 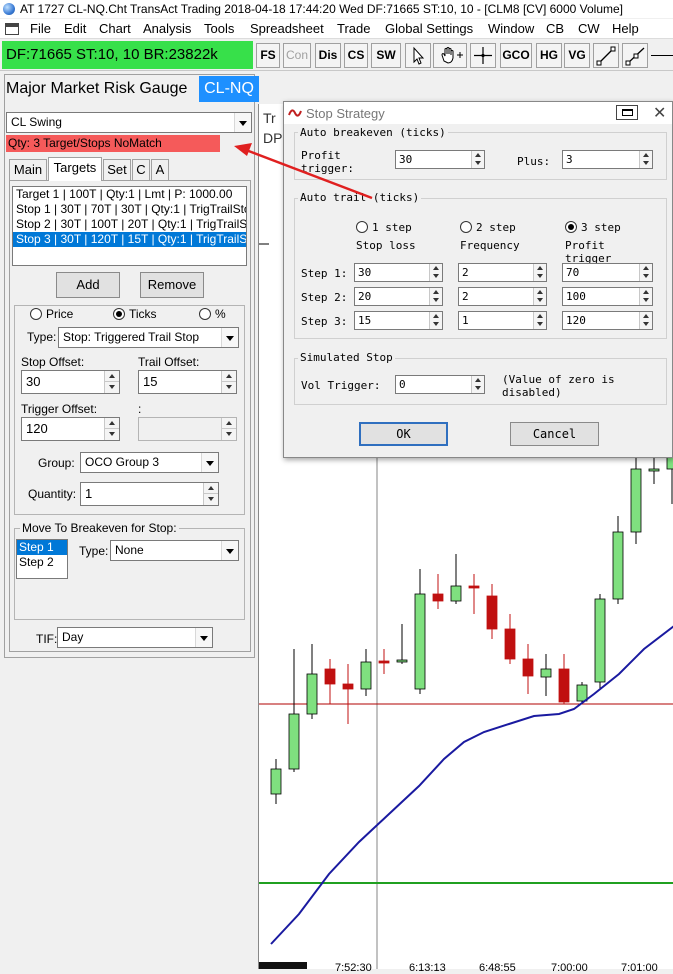 What do you see at coordinates (362, 227) in the screenshot?
I see `one-step-radio` at bounding box center [362, 227].